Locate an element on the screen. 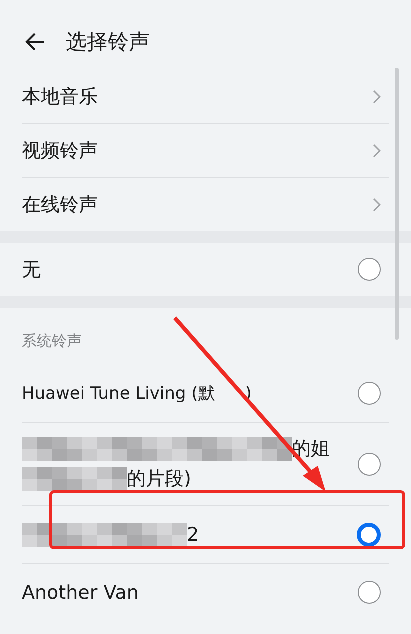 Image resolution: width=411 pixels, height=634 pixels. ringtone-name: 2 is located at coordinates (193, 535).